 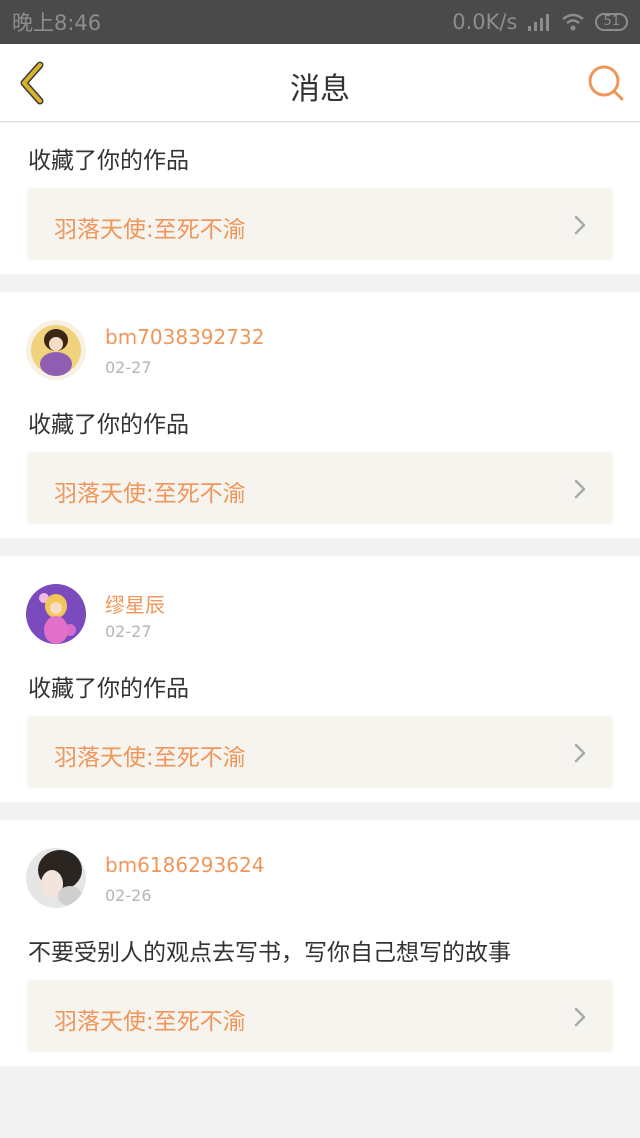 I want to click on signal-icon, so click(x=539, y=22).